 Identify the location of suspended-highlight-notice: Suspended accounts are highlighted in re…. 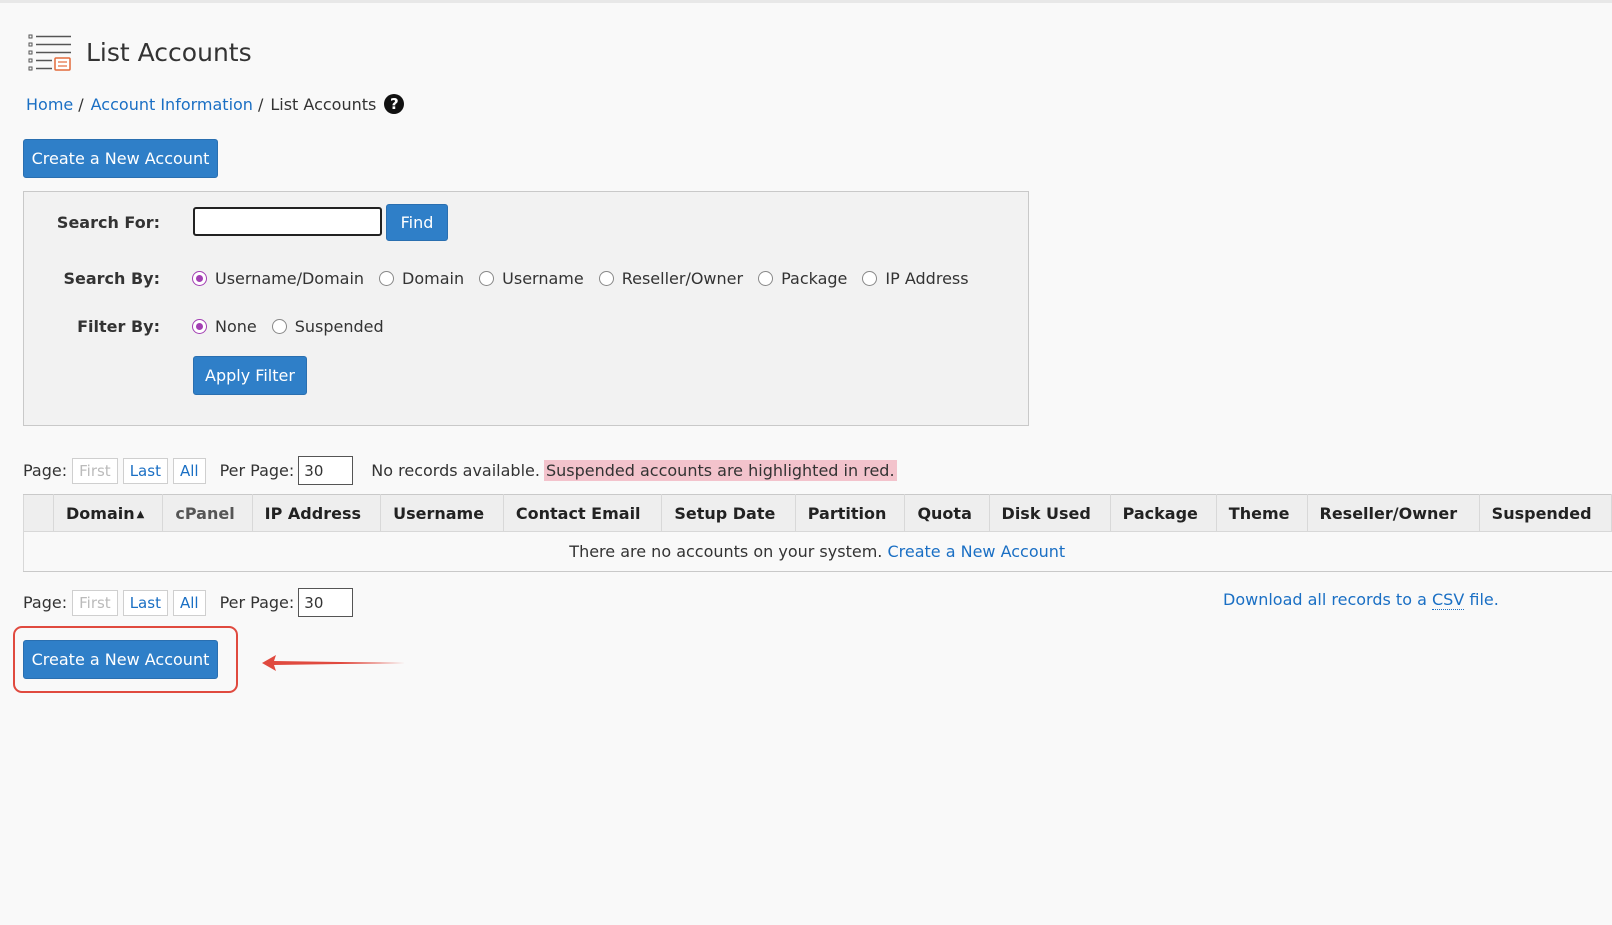
(720, 470).